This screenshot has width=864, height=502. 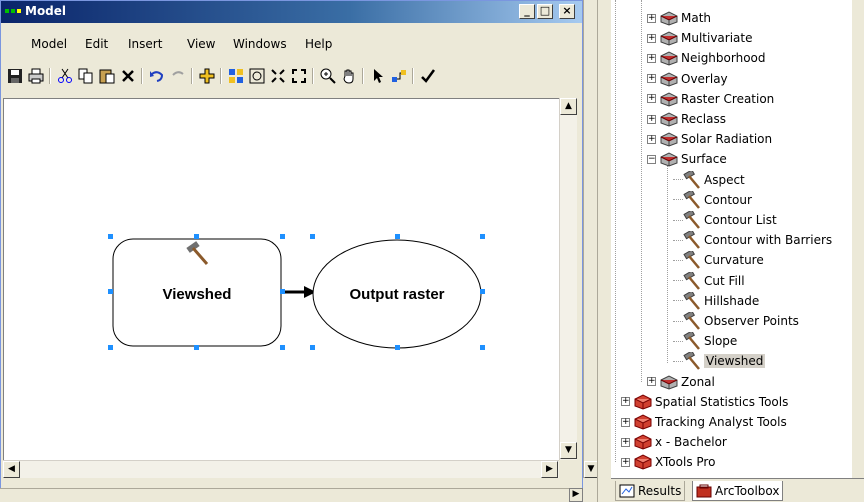 I want to click on menu-view: View, so click(x=201, y=44).